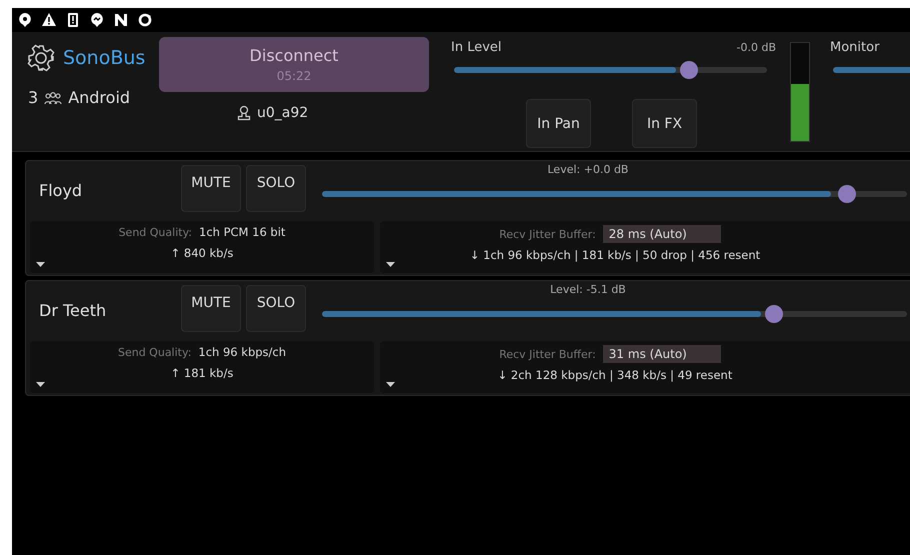  What do you see at coordinates (242, 232) in the screenshot?
I see `send-quality: 1ch PCM 16 bit` at bounding box center [242, 232].